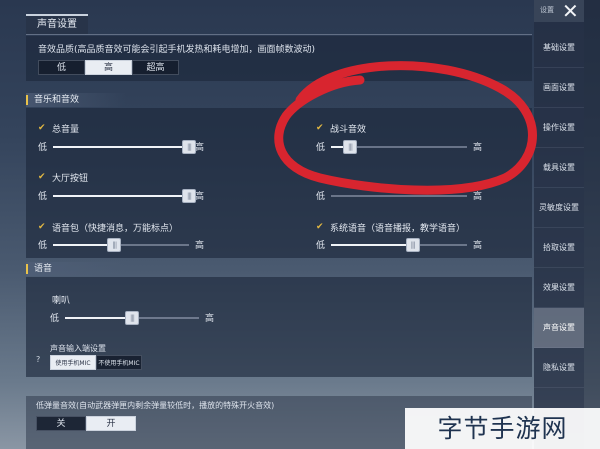  I want to click on sidebar-item-controls: 操作设置, so click(559, 128).